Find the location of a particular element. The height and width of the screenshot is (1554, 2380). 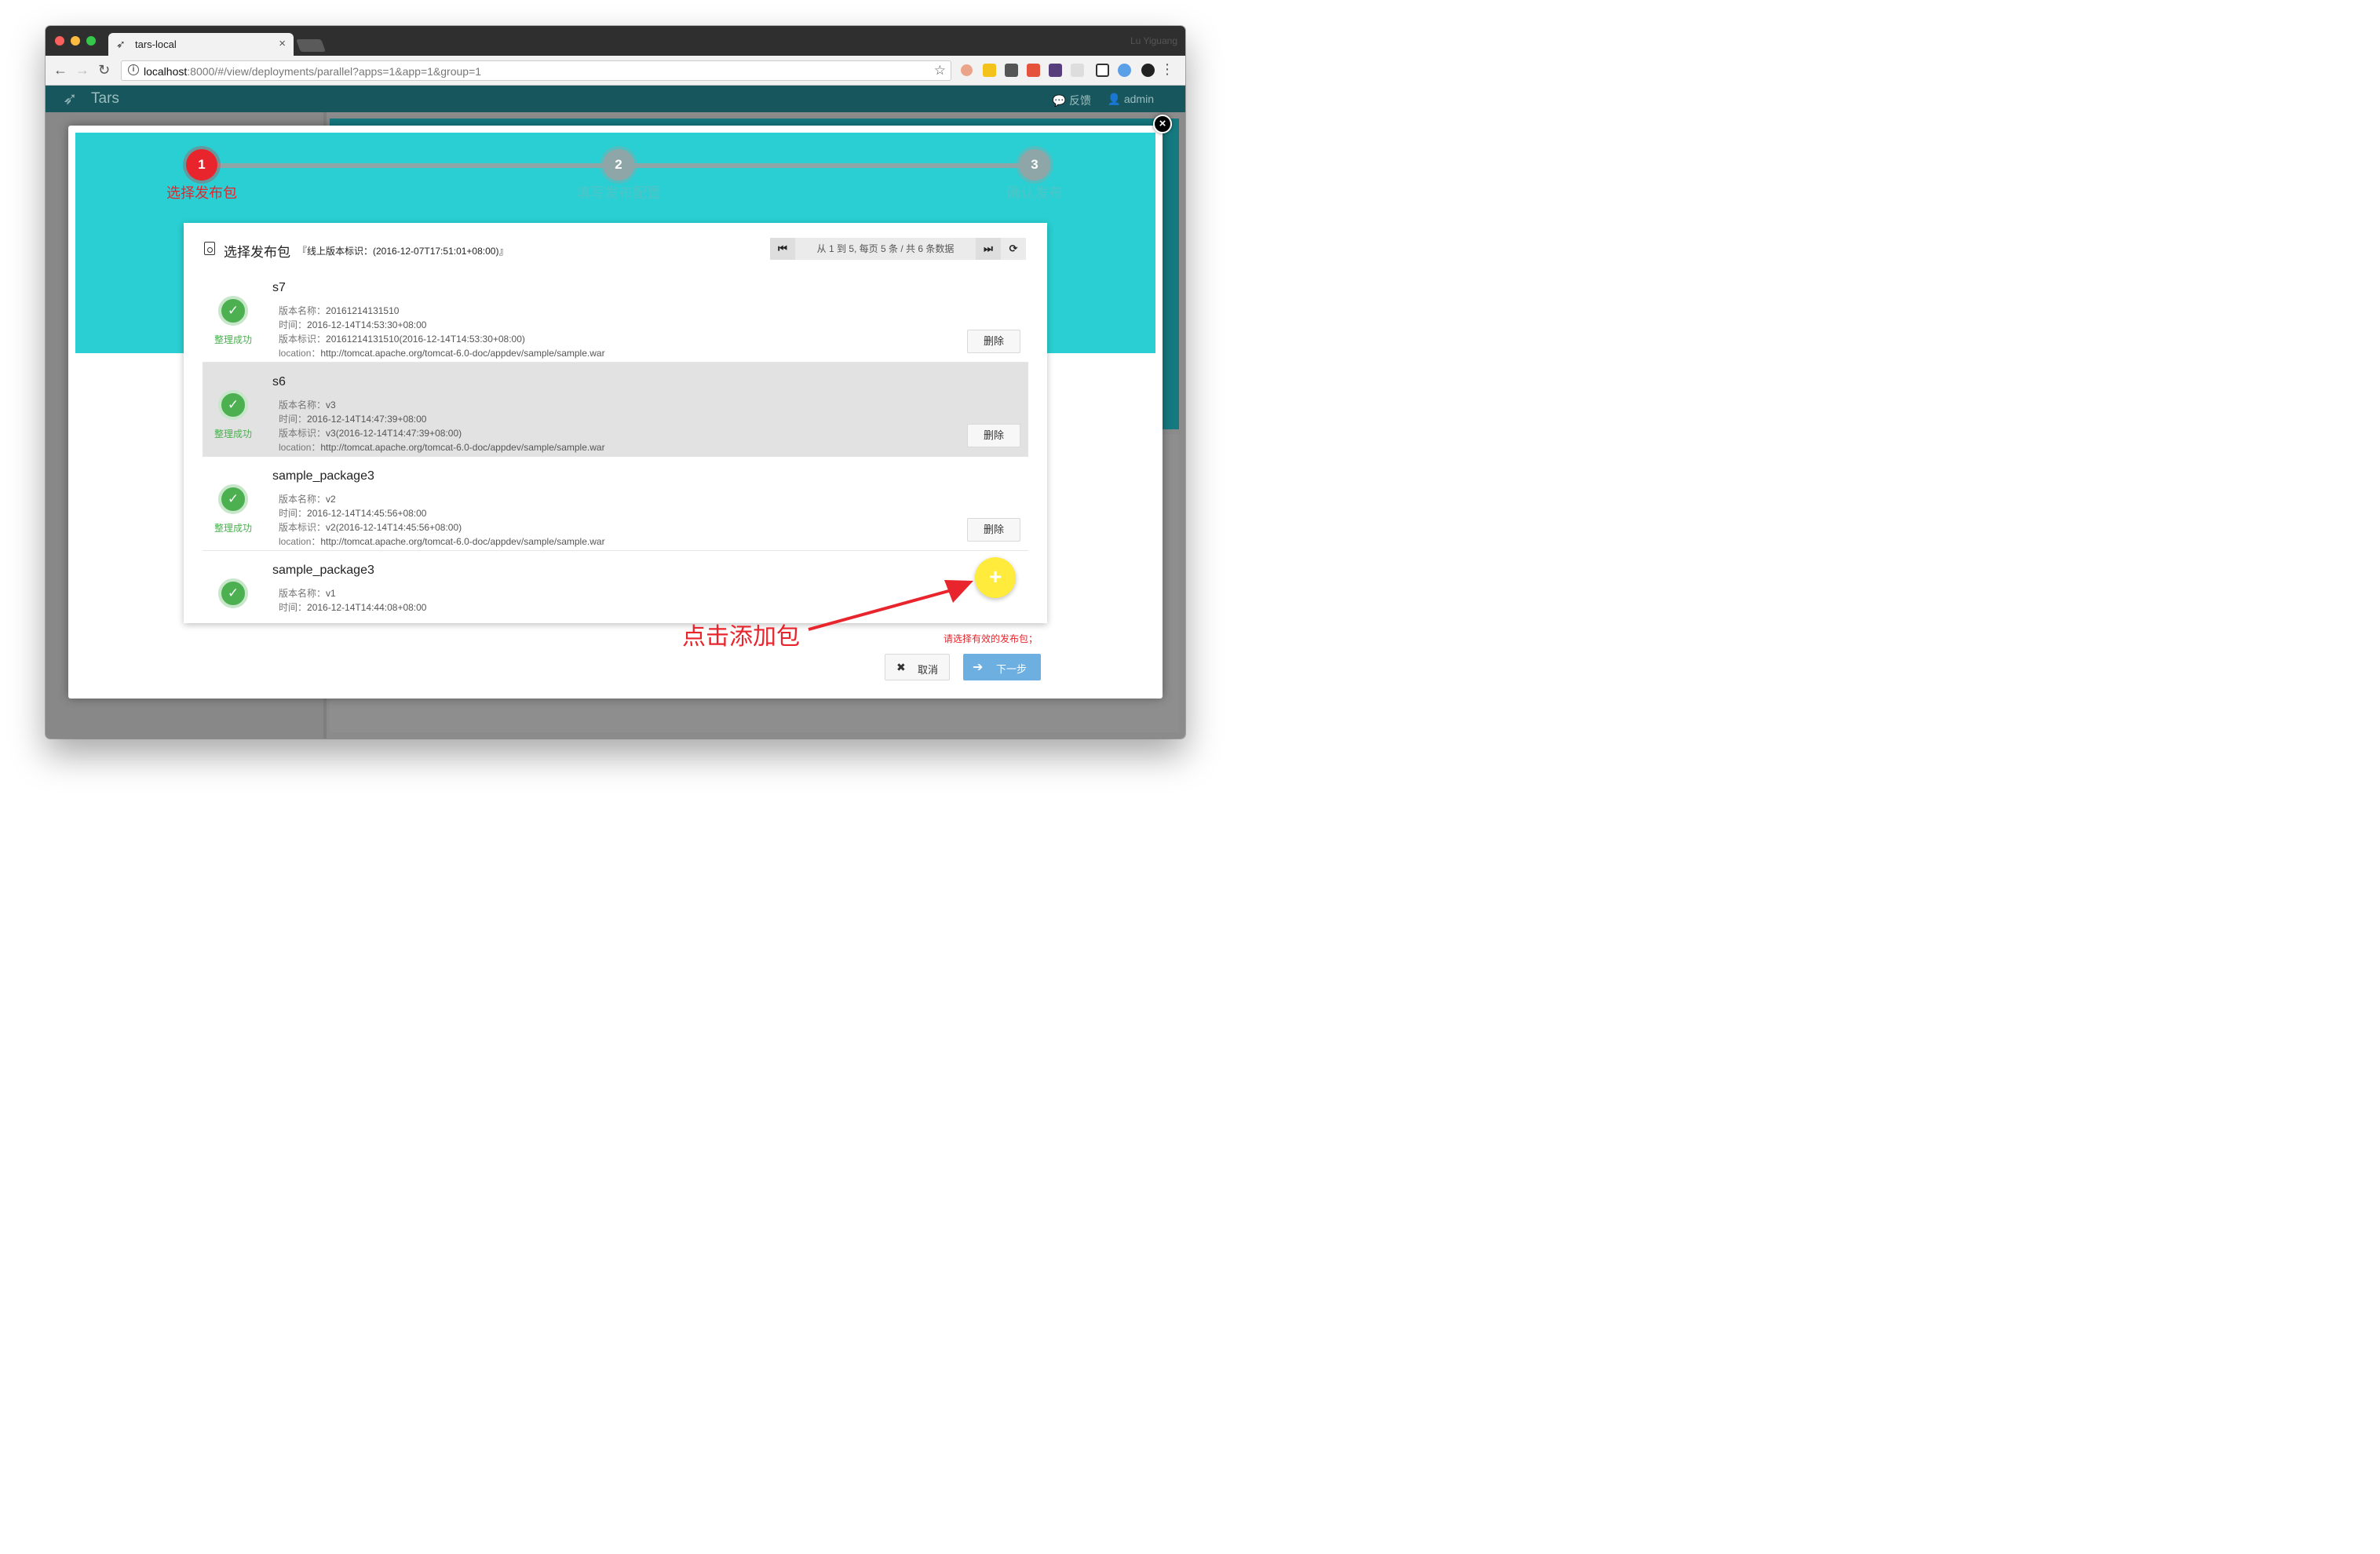

cancel-button: ✖ 取消 is located at coordinates (917, 667).